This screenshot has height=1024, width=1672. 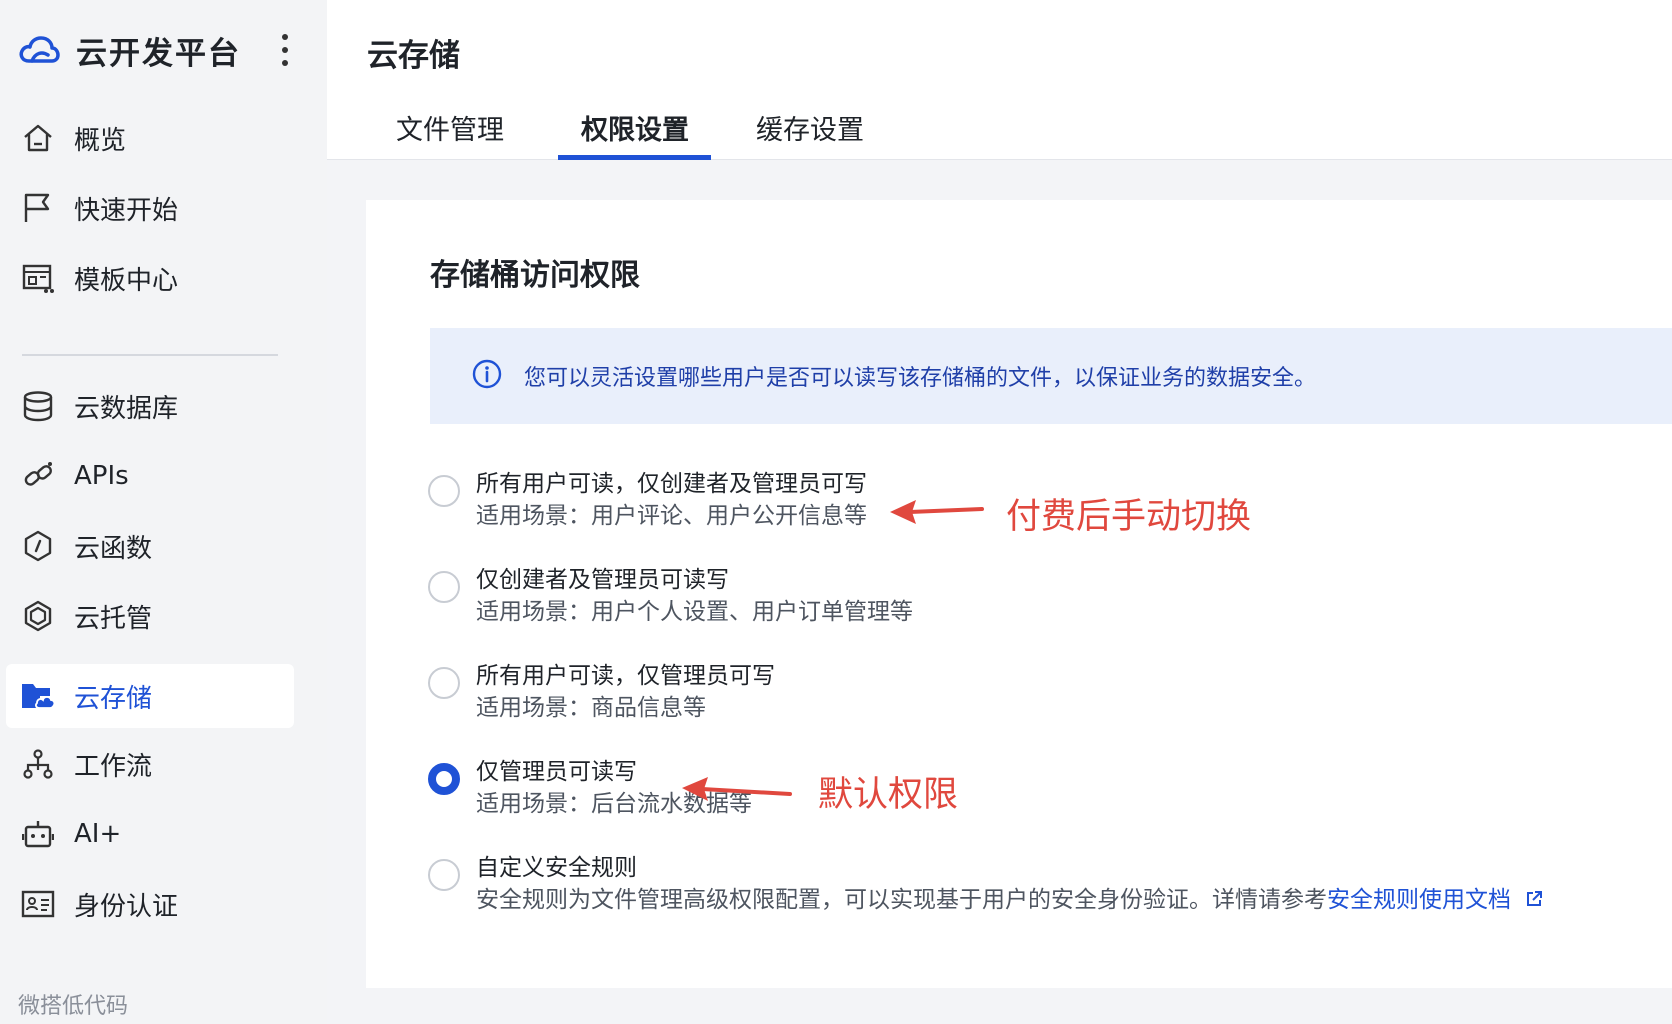 What do you see at coordinates (810, 134) in the screenshot?
I see `tab-cache-settings: 缓存设置` at bounding box center [810, 134].